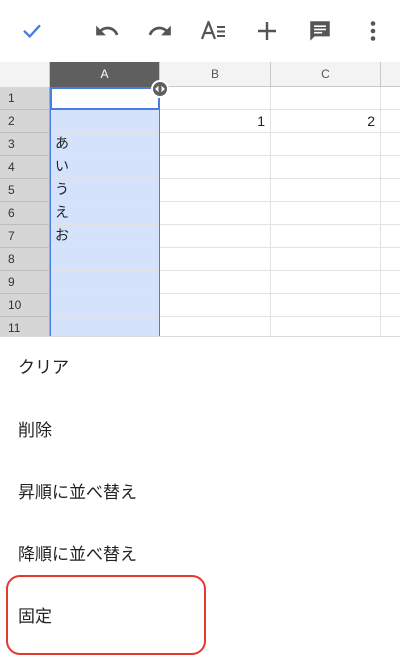 The width and height of the screenshot is (400, 670). What do you see at coordinates (25, 121) in the screenshot?
I see `row-header: 2` at bounding box center [25, 121].